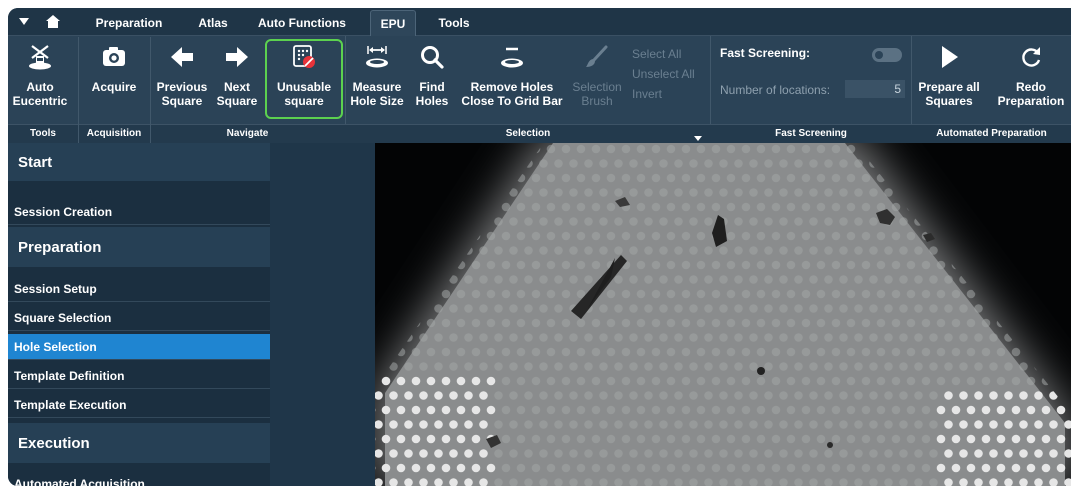 Image resolution: width=1071 pixels, height=486 pixels. What do you see at coordinates (213, 22) in the screenshot?
I see `tab-atlas: Atlas` at bounding box center [213, 22].